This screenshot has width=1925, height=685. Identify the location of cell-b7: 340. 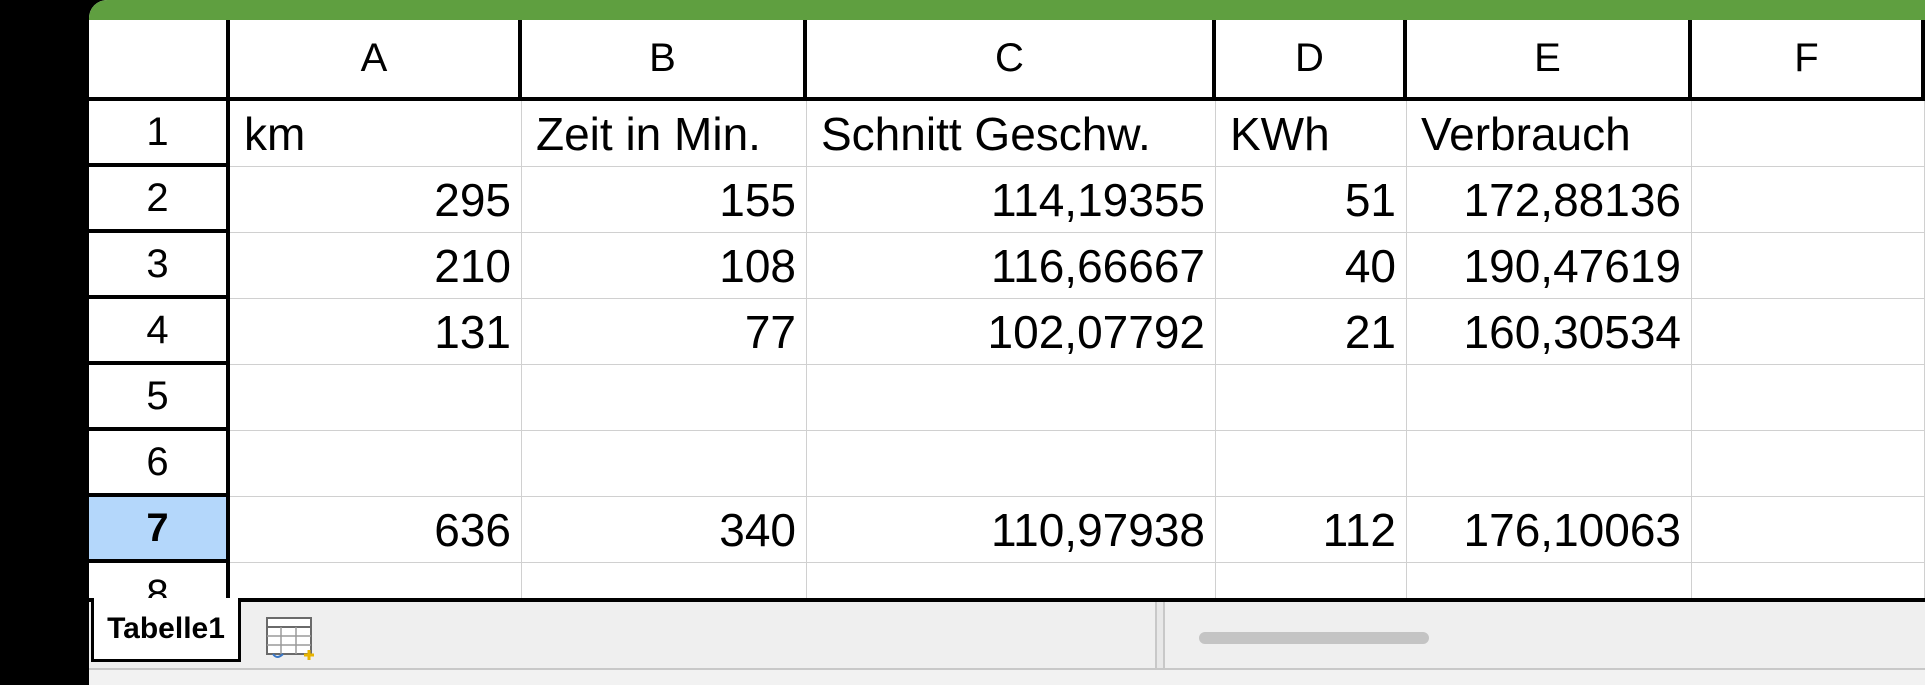
(664, 530).